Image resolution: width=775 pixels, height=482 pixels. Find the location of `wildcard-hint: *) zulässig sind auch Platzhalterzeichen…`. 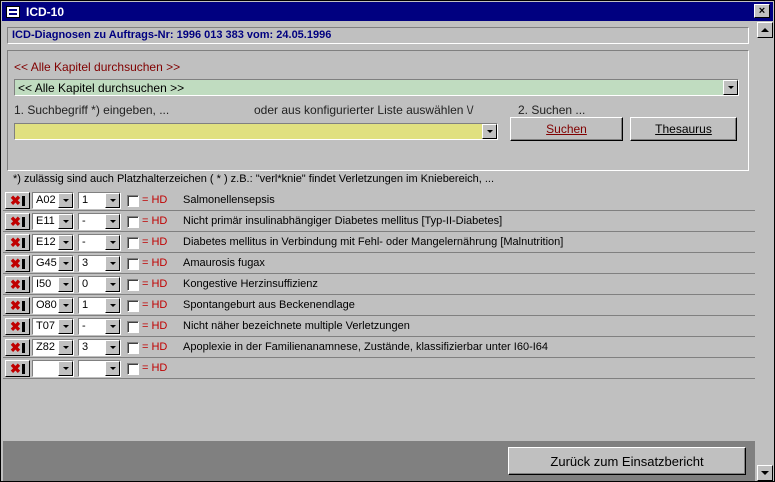

wildcard-hint: *) zulässig sind auch Platzhalterzeichen… is located at coordinates (254, 179).